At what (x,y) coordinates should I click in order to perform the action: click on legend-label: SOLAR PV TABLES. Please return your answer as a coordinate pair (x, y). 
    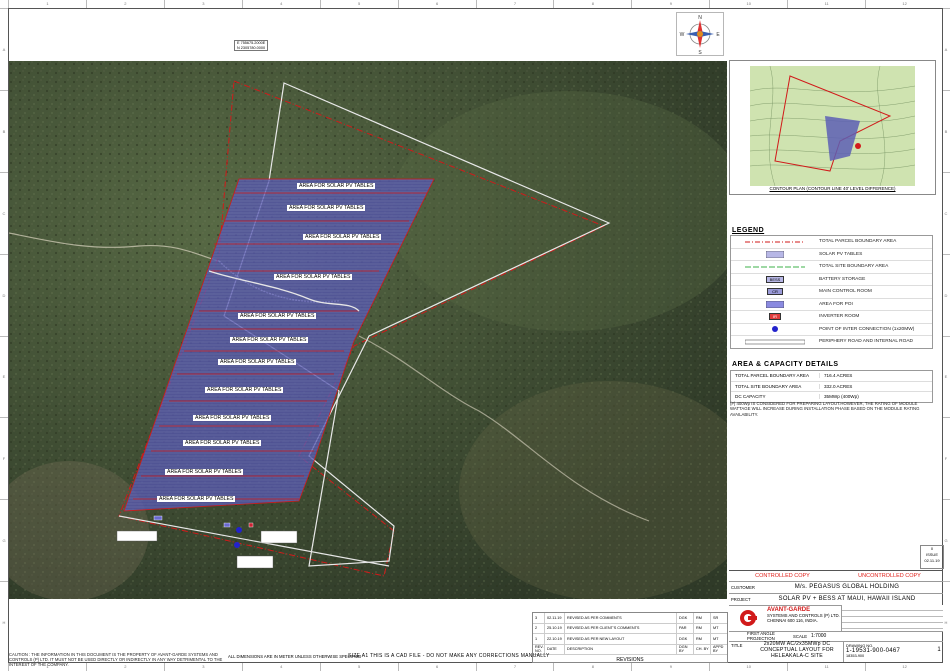
    Looking at the image, I should click on (841, 254).